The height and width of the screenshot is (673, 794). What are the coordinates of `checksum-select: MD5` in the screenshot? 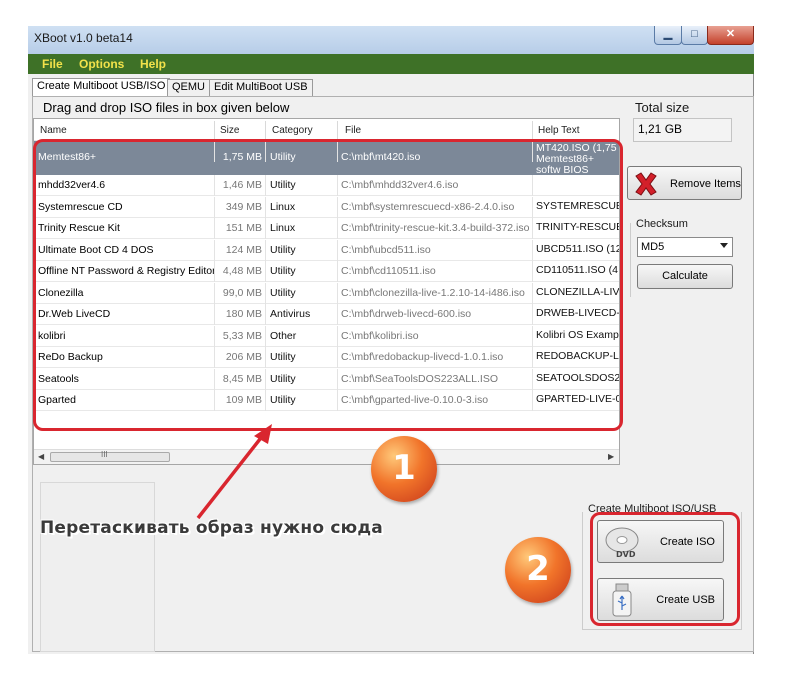 It's located at (685, 247).